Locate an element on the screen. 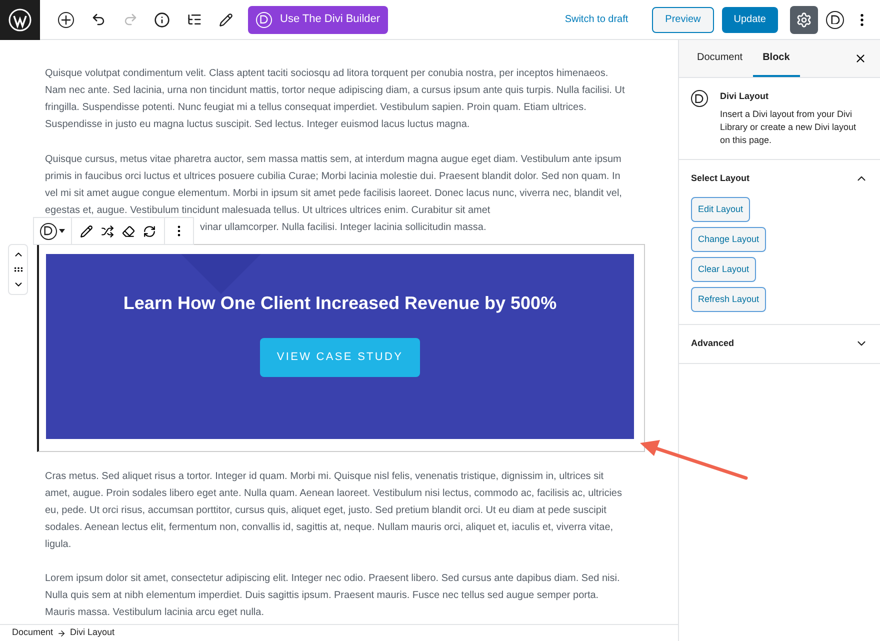  caret-icon is located at coordinates (62, 231).